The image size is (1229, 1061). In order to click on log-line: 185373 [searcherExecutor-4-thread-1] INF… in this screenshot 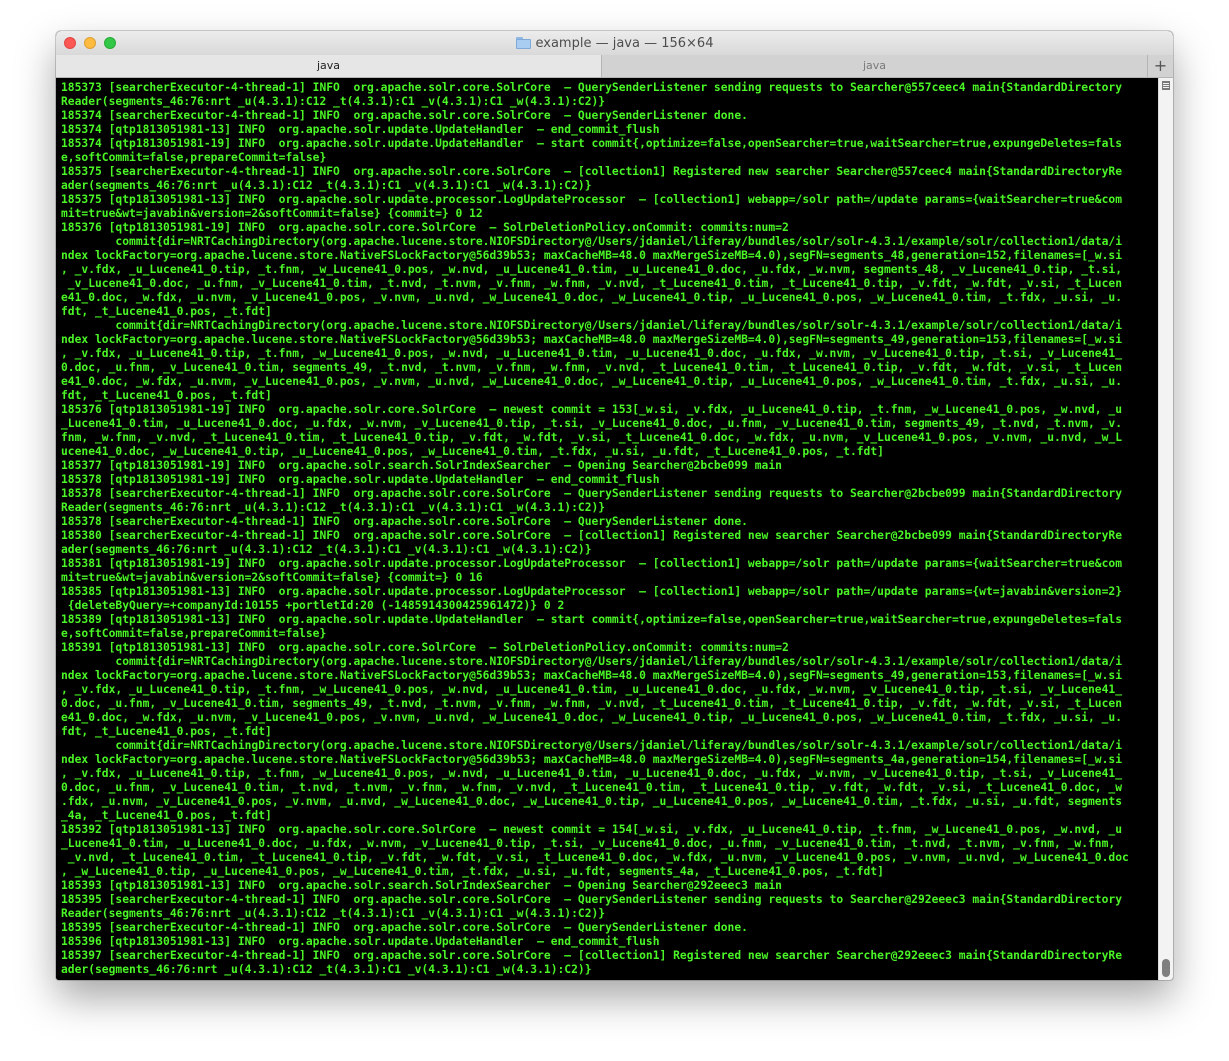, I will do `click(592, 87)`.